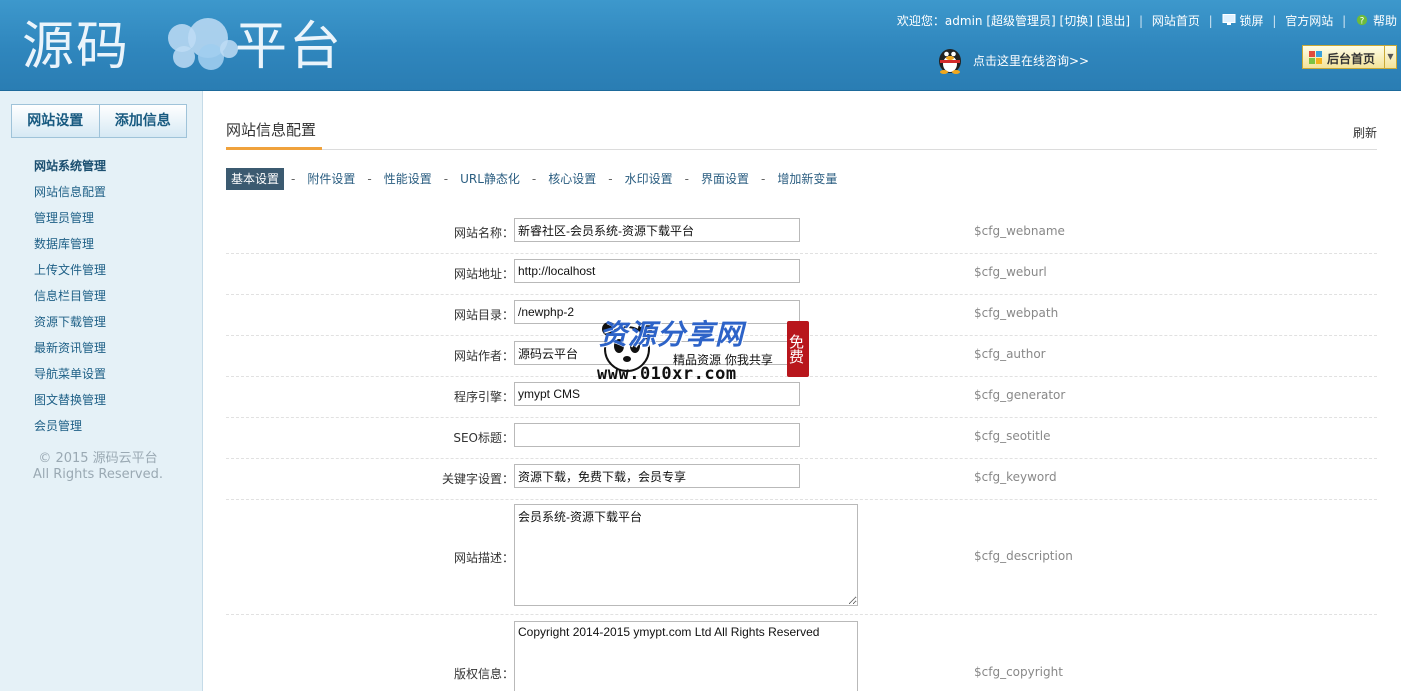 Image resolution: width=1401 pixels, height=691 pixels. I want to click on chevron-down-icon: ▼, so click(1390, 57).